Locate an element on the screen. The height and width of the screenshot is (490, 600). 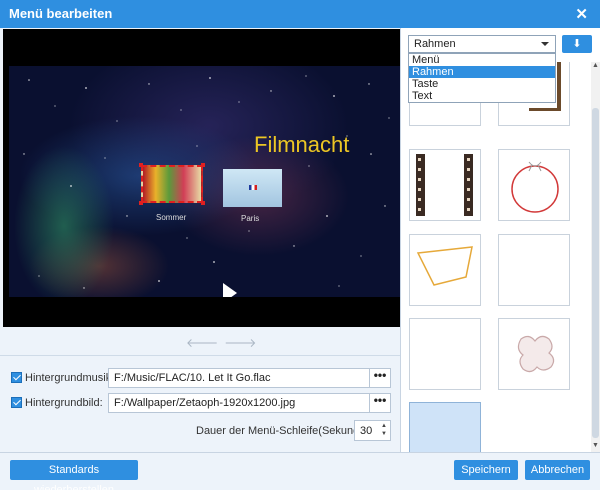
background-image-label: Hintergrundbild: is located at coordinates (64, 403).